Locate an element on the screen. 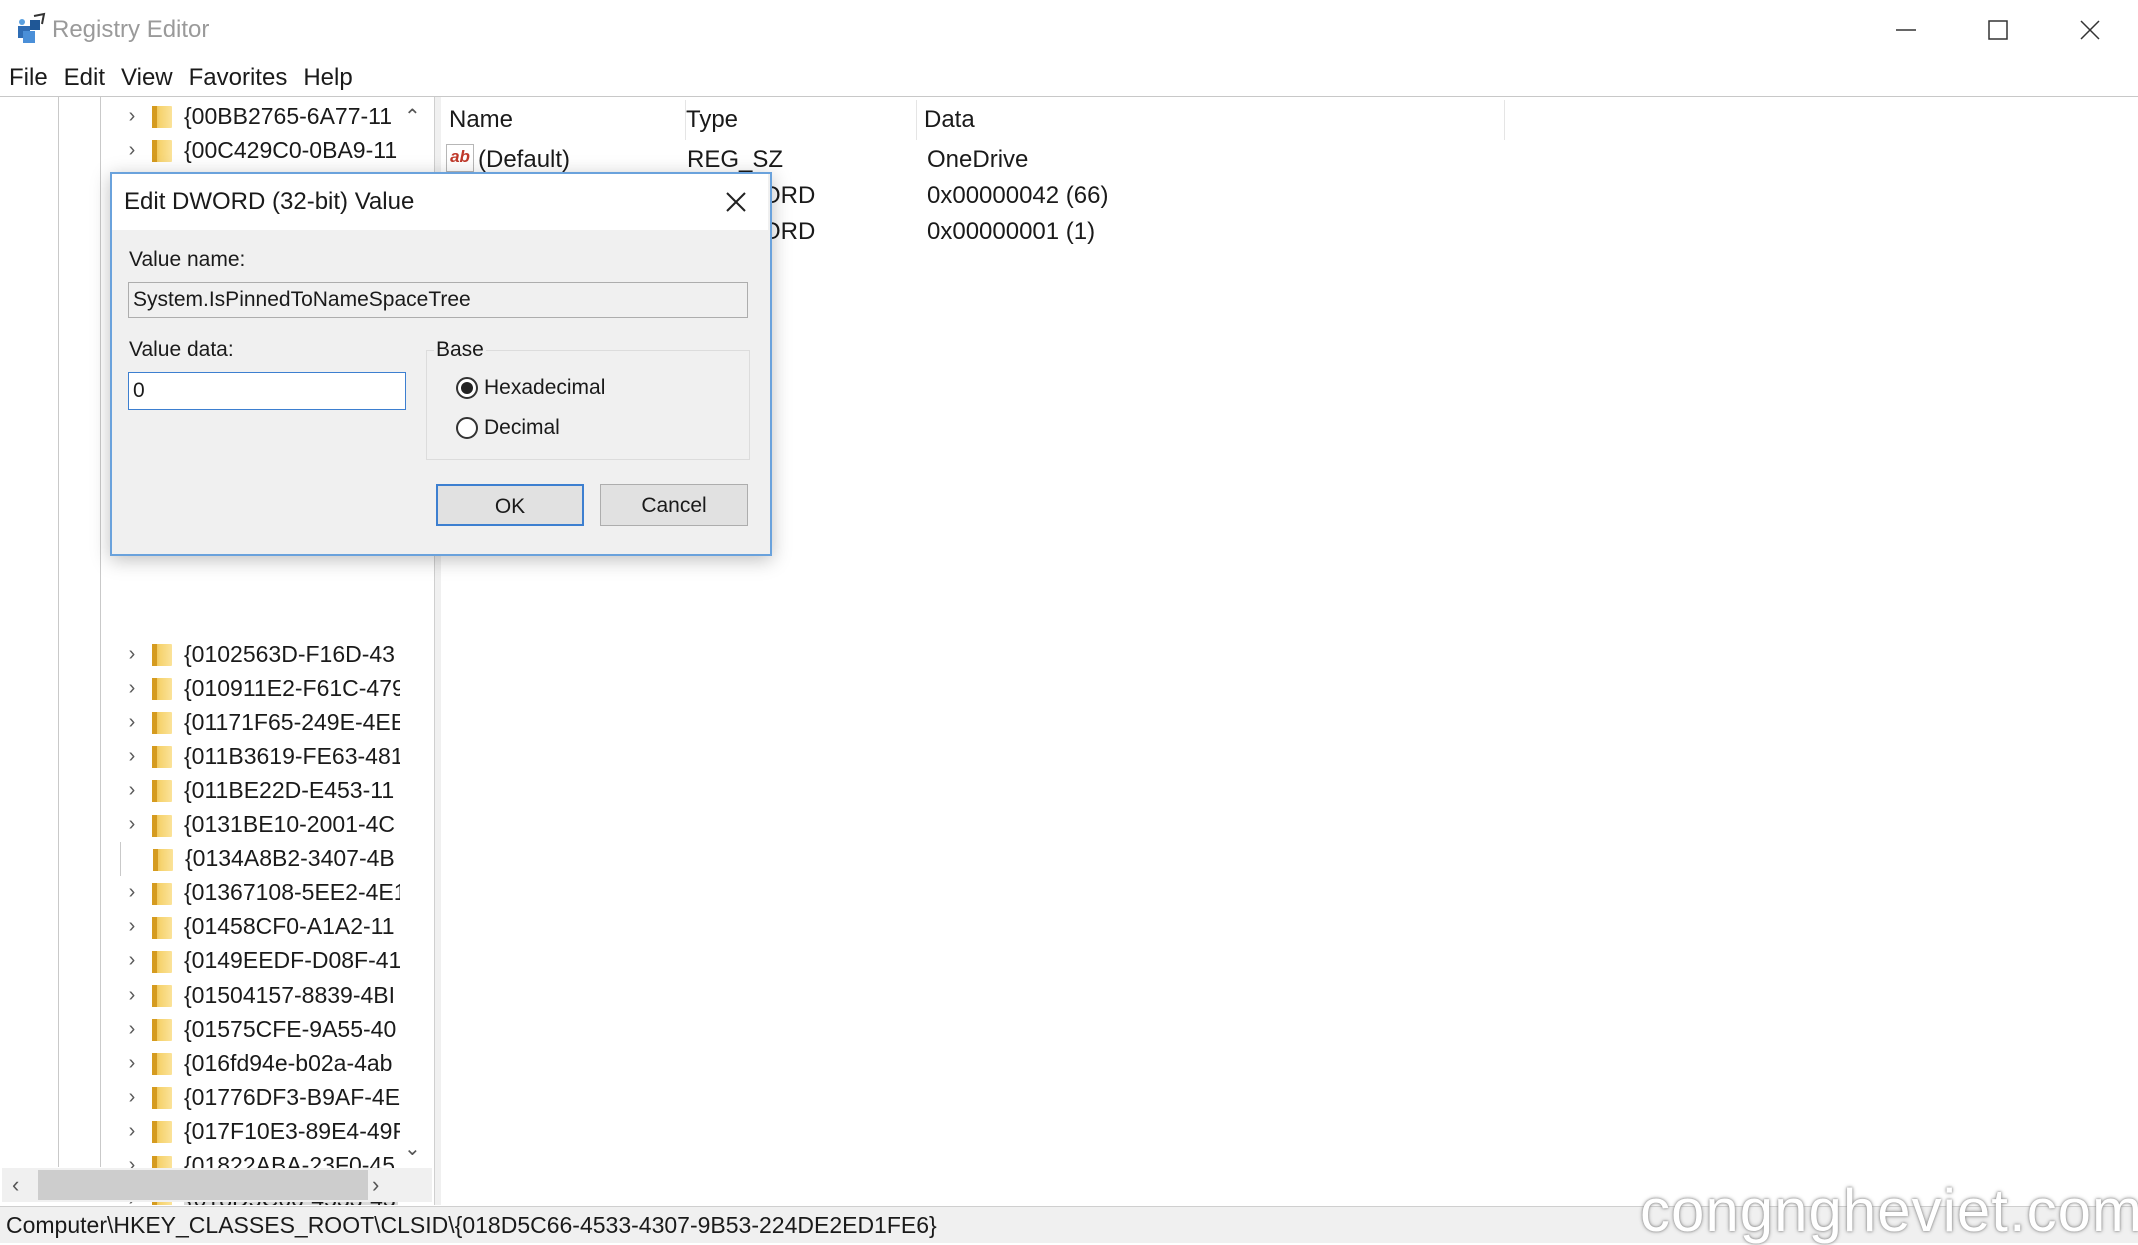 The image size is (2138, 1245). tree-item: › {01458CF0-A1A2-11 is located at coordinates (270, 927).